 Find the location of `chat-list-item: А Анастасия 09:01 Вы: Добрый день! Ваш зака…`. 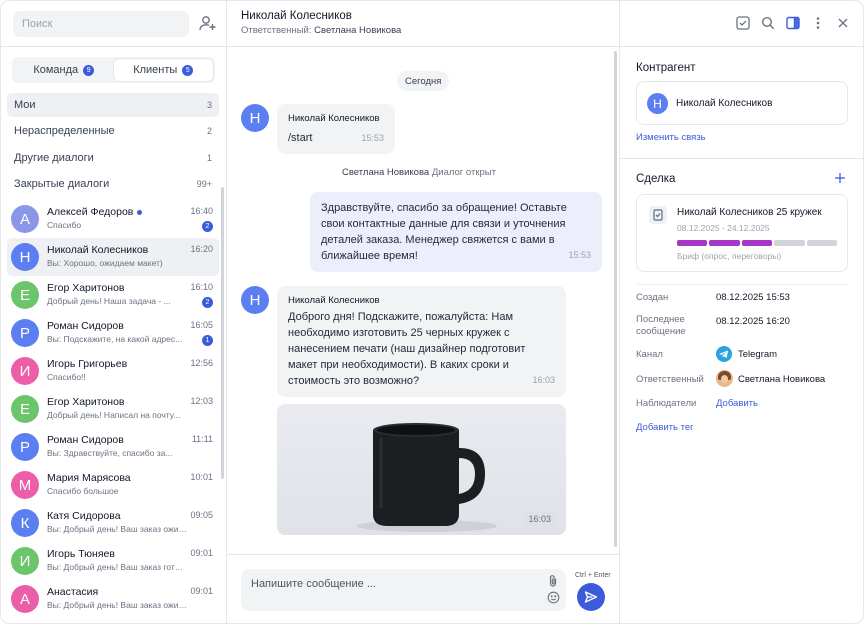

chat-list-item: А Анастасия 09:01 Вы: Добрый день! Ваш зака… is located at coordinates (113, 599).